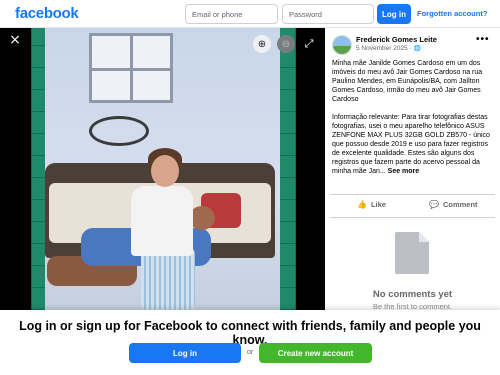 The image size is (500, 375). What do you see at coordinates (309, 44) in the screenshot?
I see `fullscreen-icon: ⤢` at bounding box center [309, 44].